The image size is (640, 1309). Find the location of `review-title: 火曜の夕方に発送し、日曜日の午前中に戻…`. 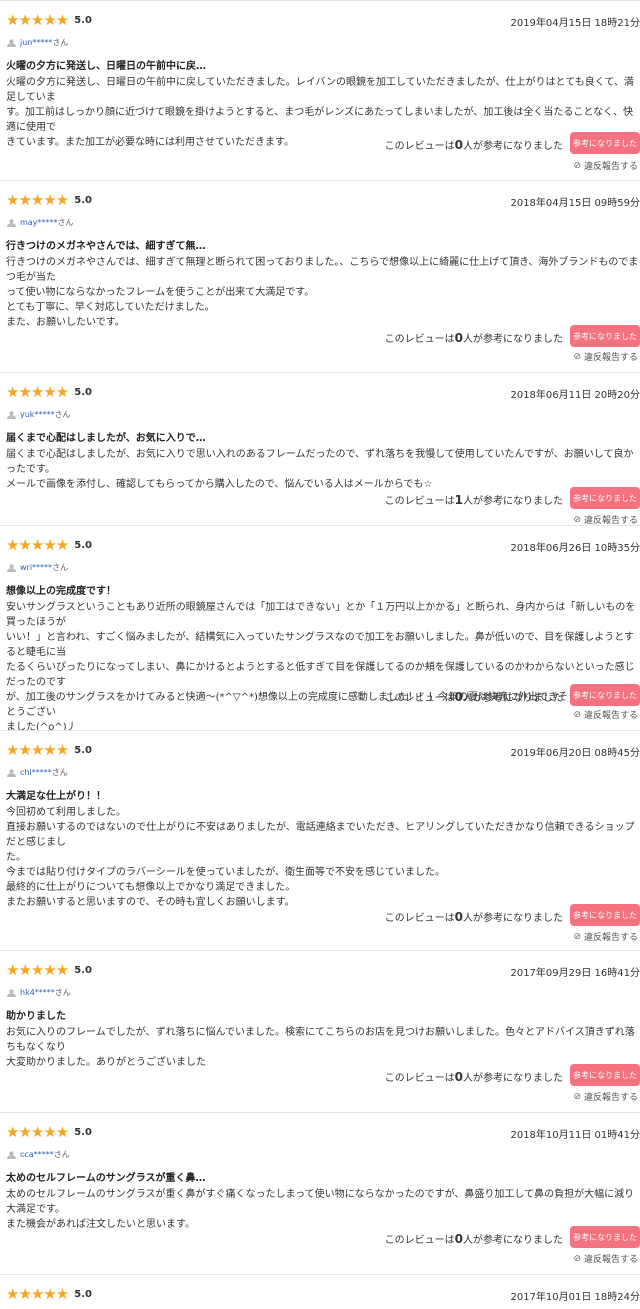

review-title: 火曜の夕方に発送し、日曜日の午前中に戻… is located at coordinates (106, 66).